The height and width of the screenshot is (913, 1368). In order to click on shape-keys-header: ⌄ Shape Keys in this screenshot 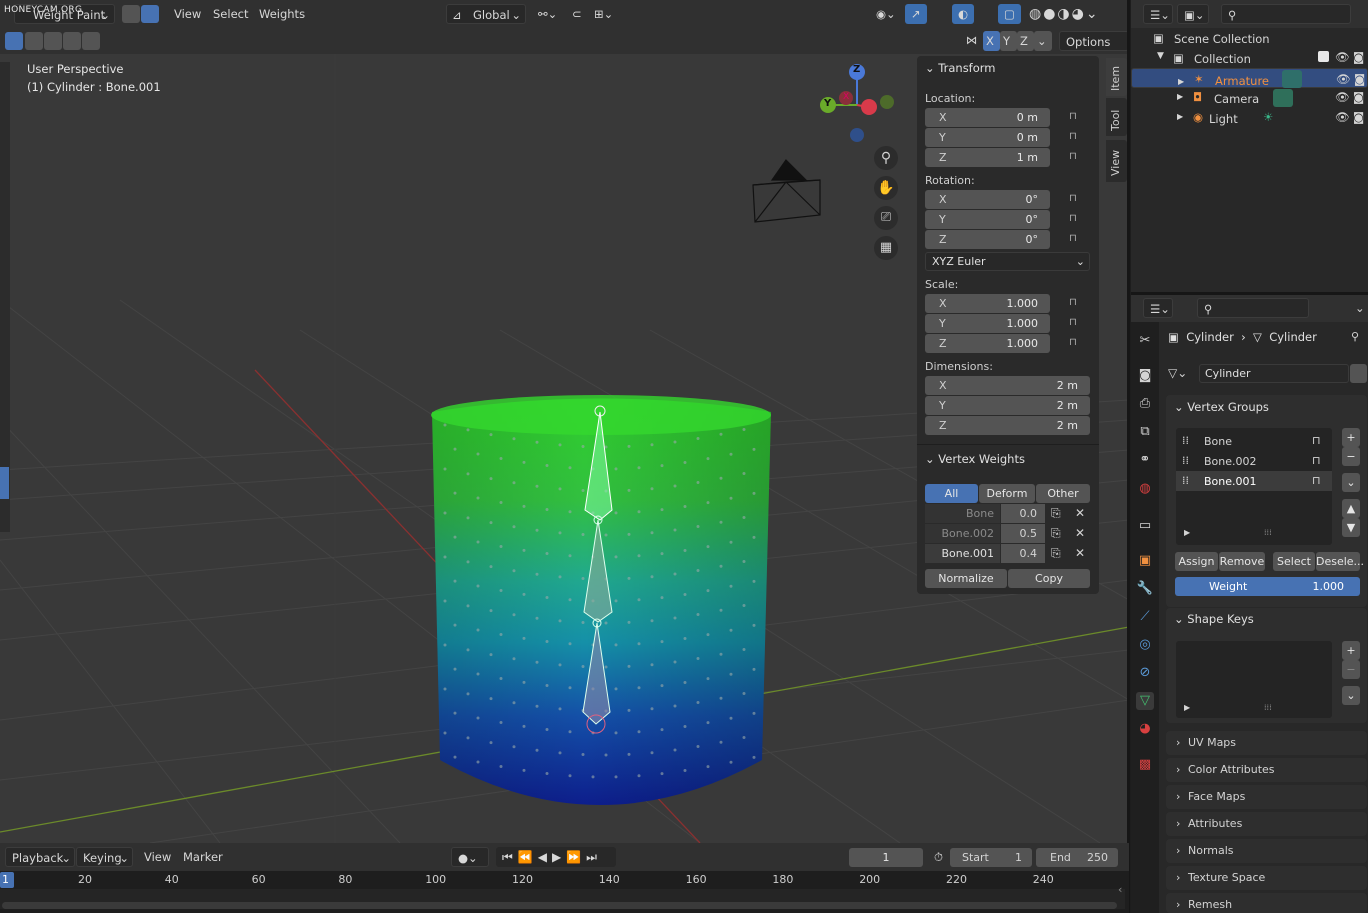, I will do `click(1214, 619)`.